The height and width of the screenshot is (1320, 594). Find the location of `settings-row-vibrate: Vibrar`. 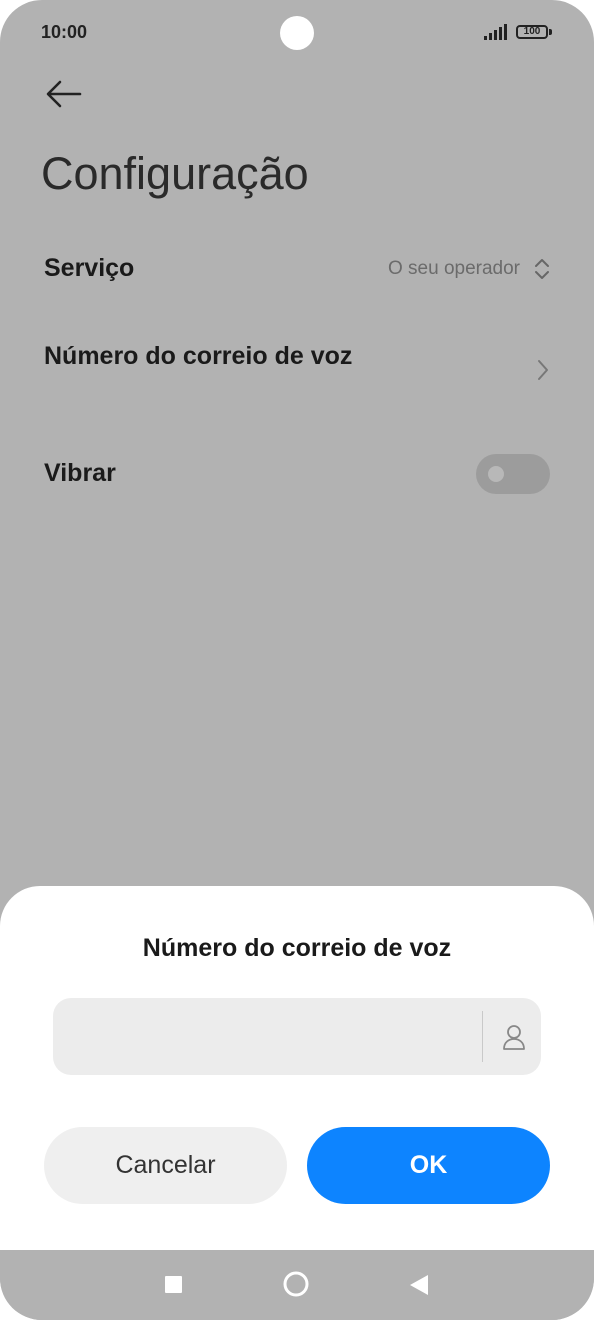

settings-row-vibrate: Vibrar is located at coordinates (297, 474).